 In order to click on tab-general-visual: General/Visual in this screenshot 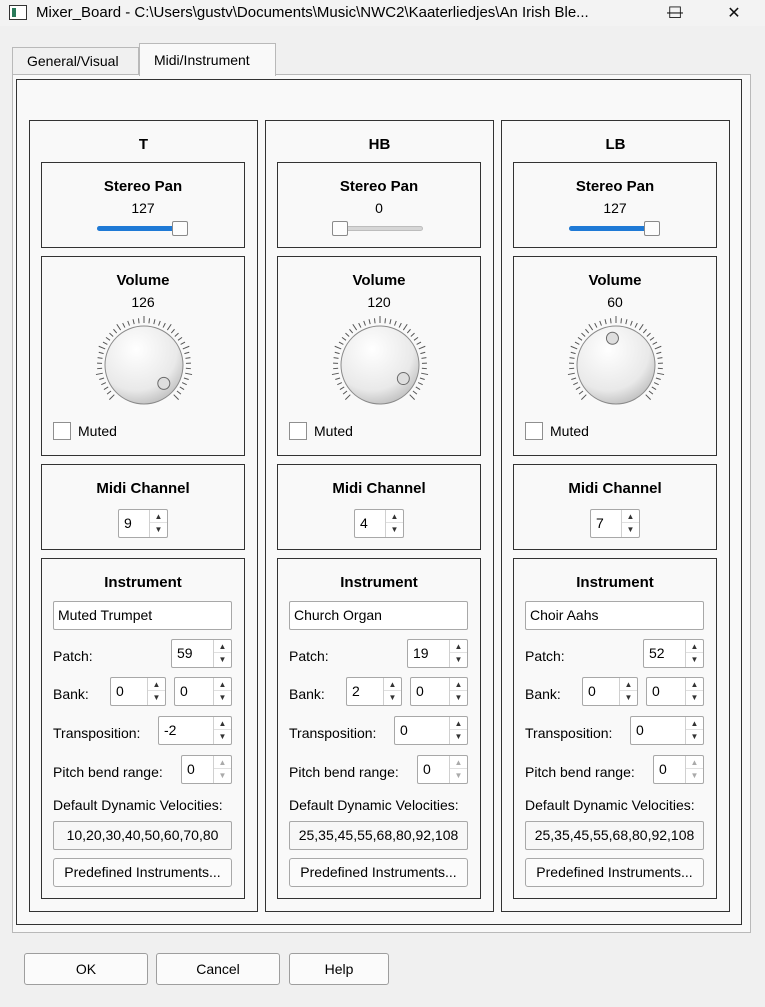, I will do `click(75, 61)`.